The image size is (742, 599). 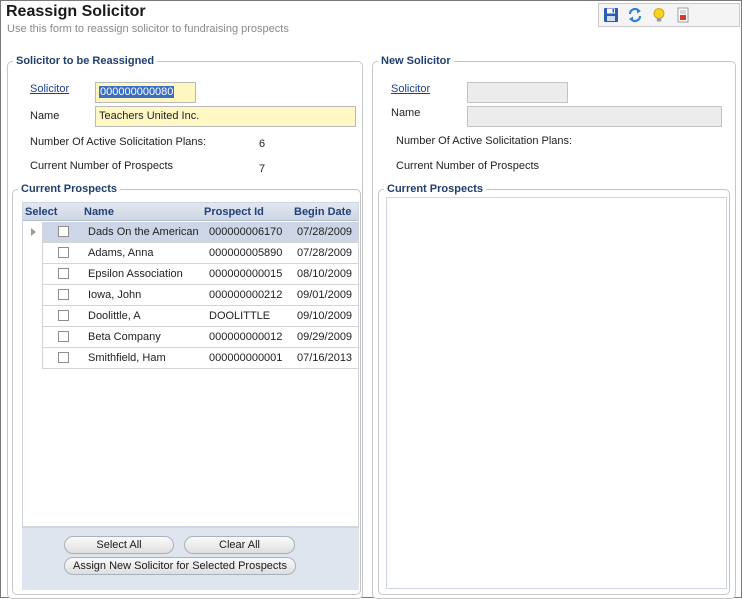 I want to click on clear-all-button: Clear All, so click(x=239, y=545).